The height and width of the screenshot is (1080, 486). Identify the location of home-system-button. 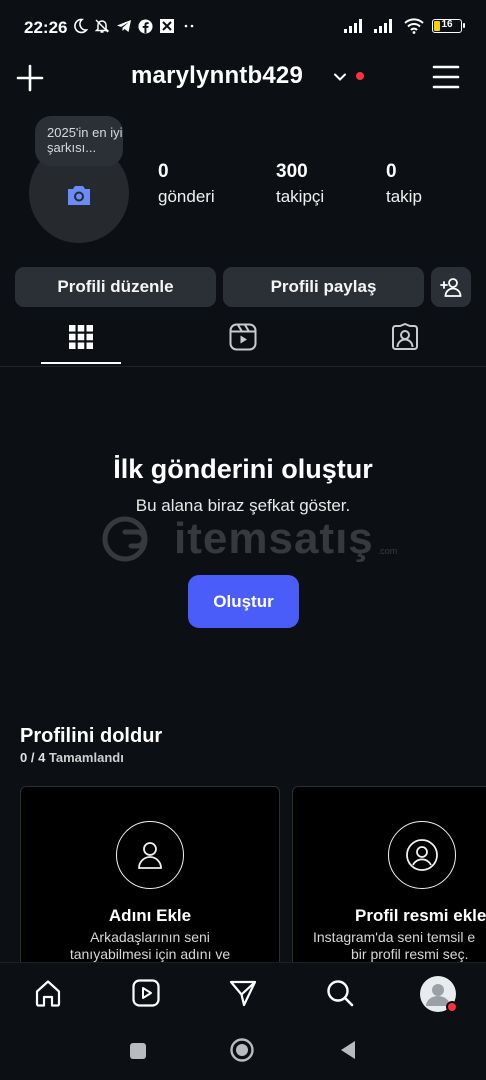
(242, 1050).